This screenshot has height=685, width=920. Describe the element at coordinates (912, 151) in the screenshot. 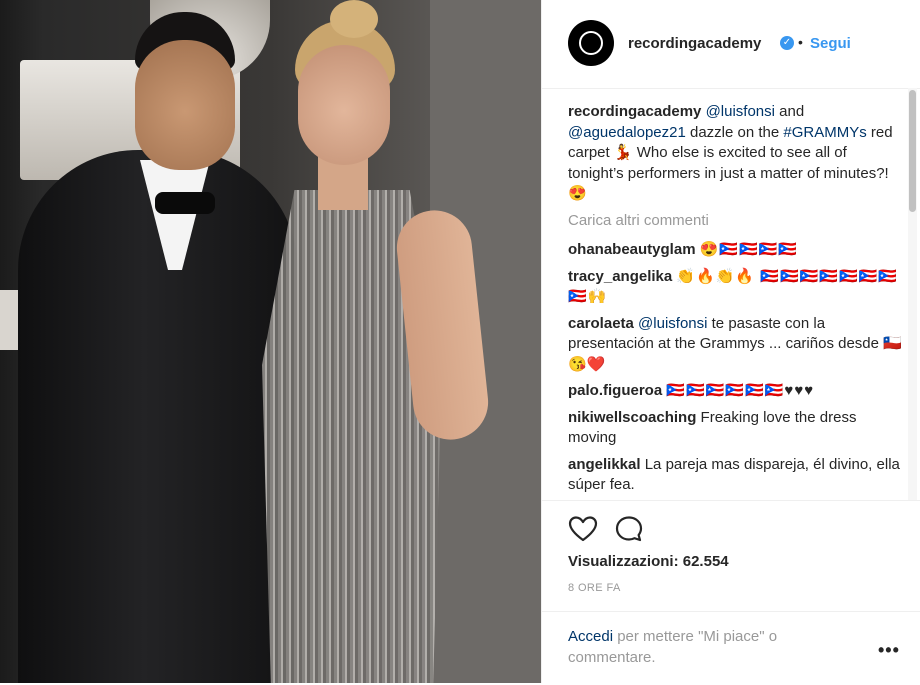

I see `scrollbar-thumb` at that location.